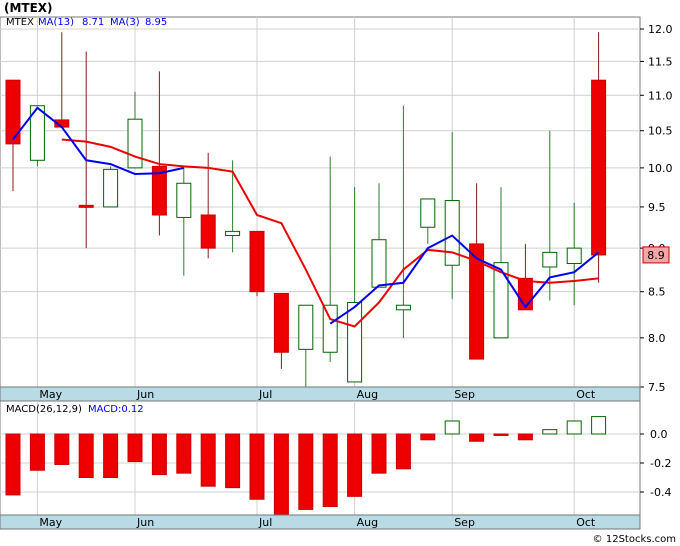  Describe the element at coordinates (125, 22) in the screenshot. I see `legend-ma3-label: MA(3)` at that location.